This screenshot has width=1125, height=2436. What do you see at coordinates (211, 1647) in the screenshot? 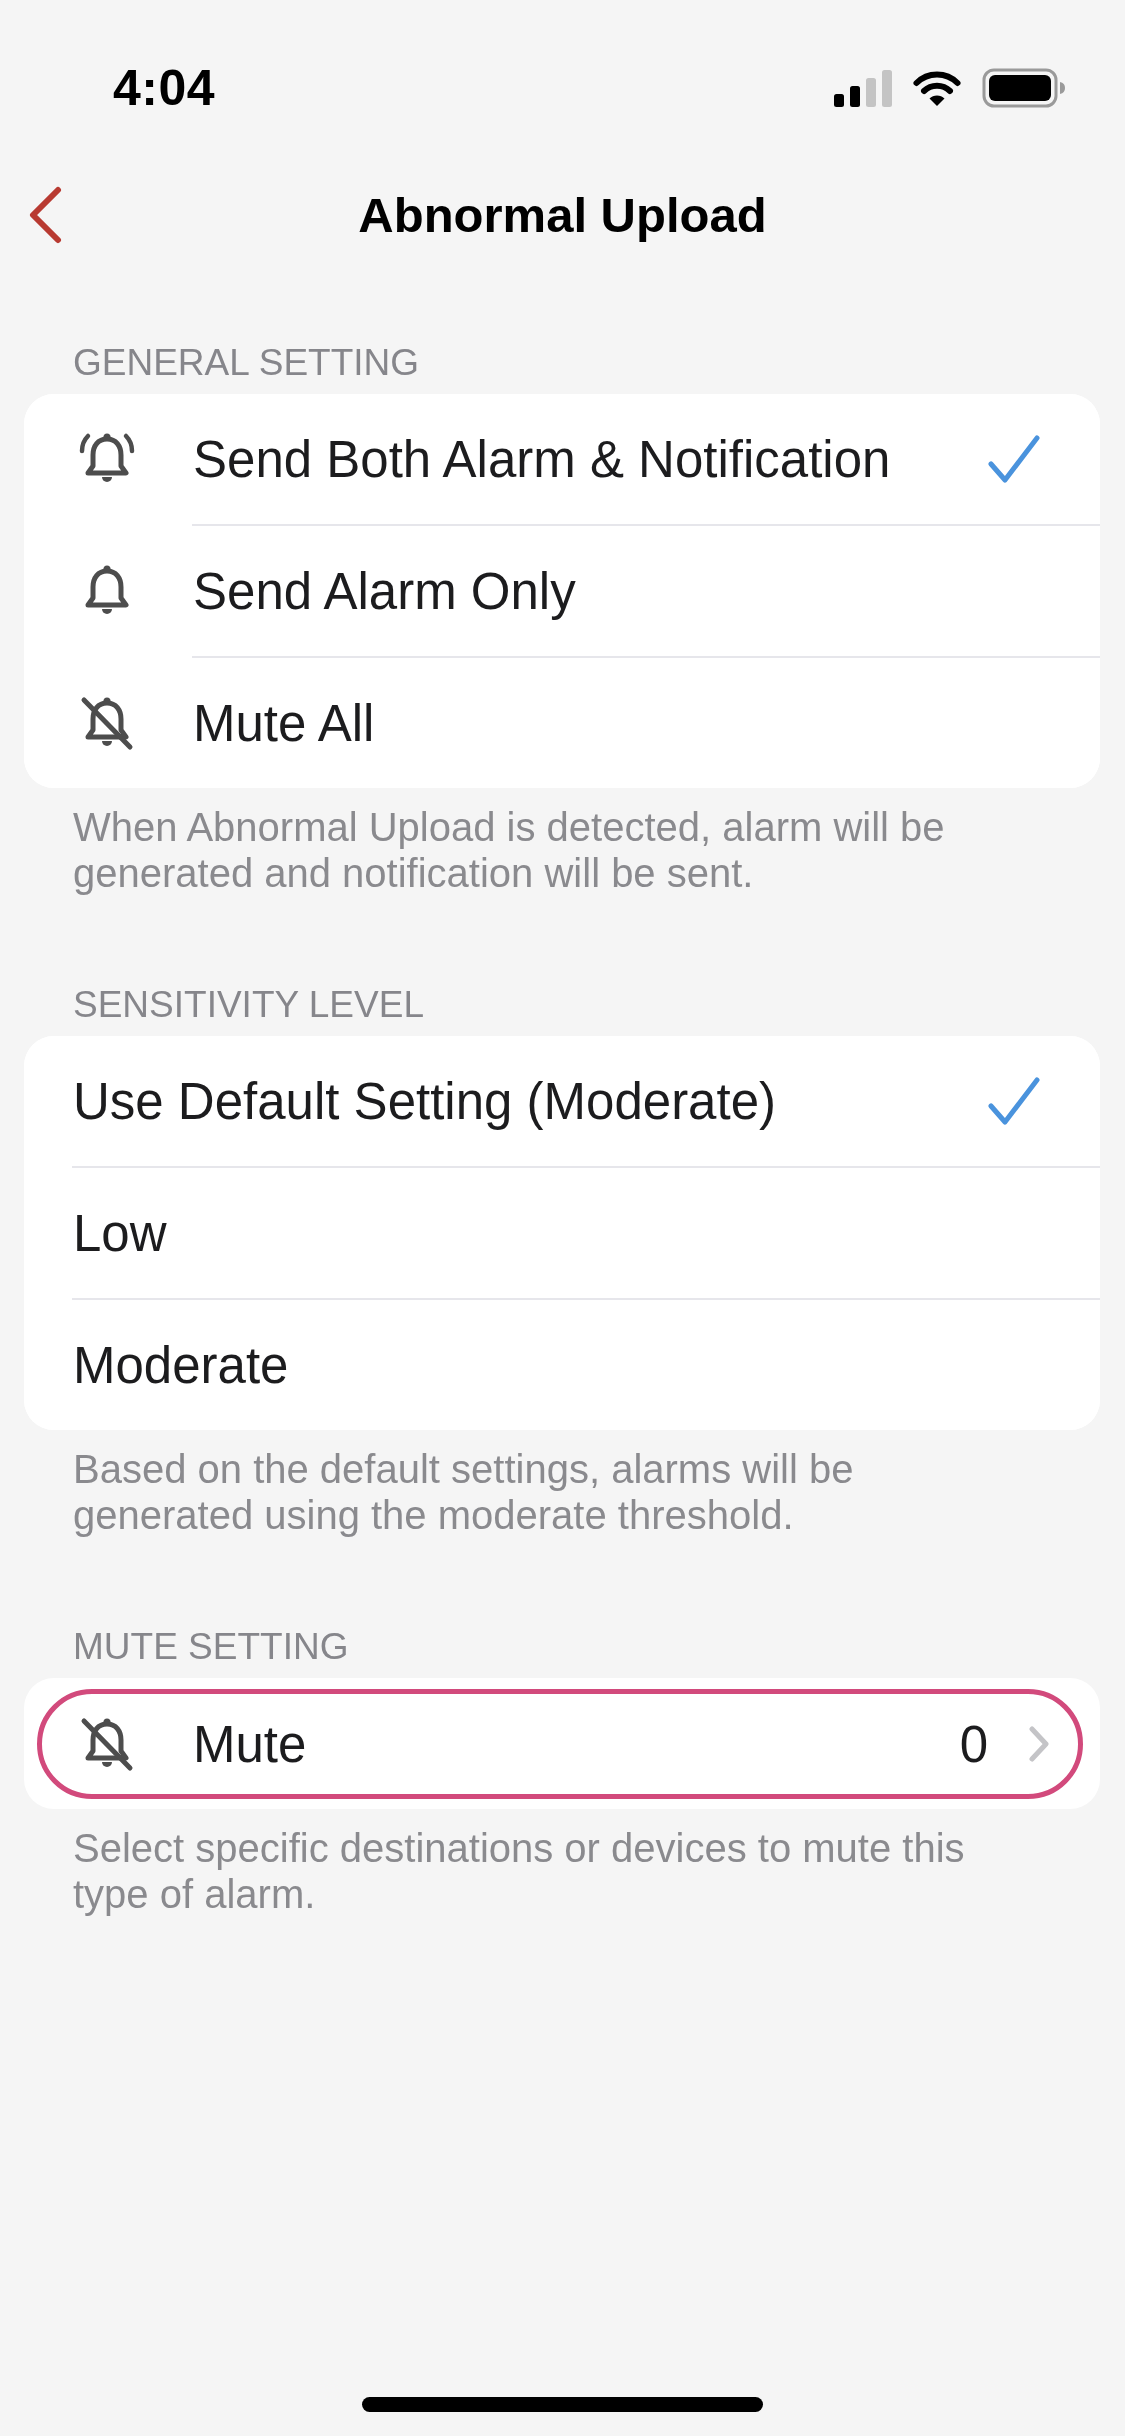
I see `section-header: MUTE SETTING` at bounding box center [211, 1647].